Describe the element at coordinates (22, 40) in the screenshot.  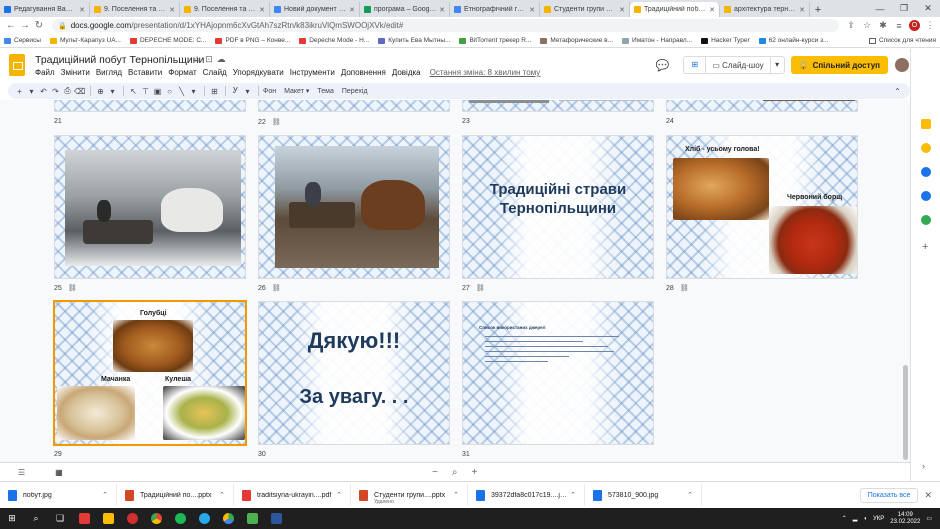
I see `bookmark-item: Сервисы` at that location.